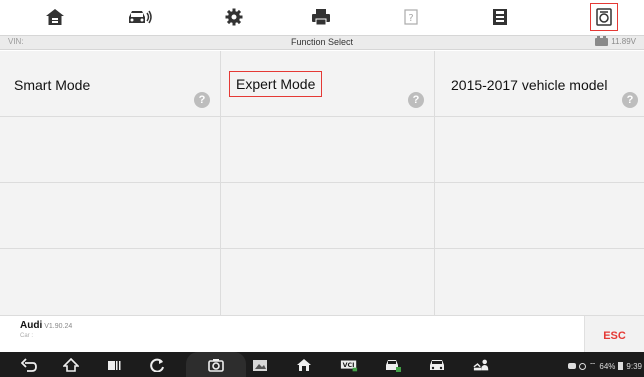  Describe the element at coordinates (623, 41) in the screenshot. I see `voltage-value: 11.89V` at that location.